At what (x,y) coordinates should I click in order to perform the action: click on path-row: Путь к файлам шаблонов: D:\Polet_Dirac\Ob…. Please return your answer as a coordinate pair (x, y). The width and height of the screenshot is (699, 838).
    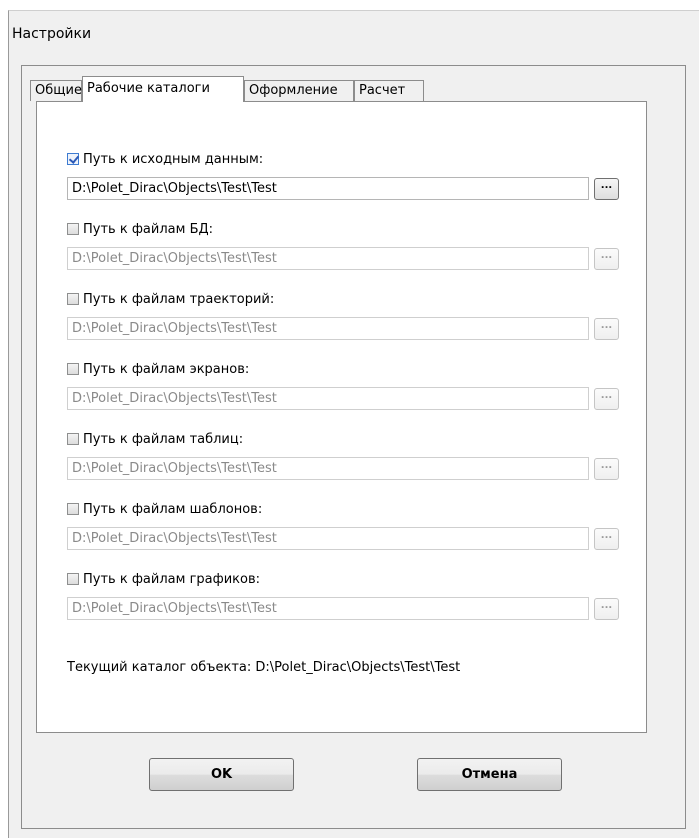
    Looking at the image, I should click on (343, 525).